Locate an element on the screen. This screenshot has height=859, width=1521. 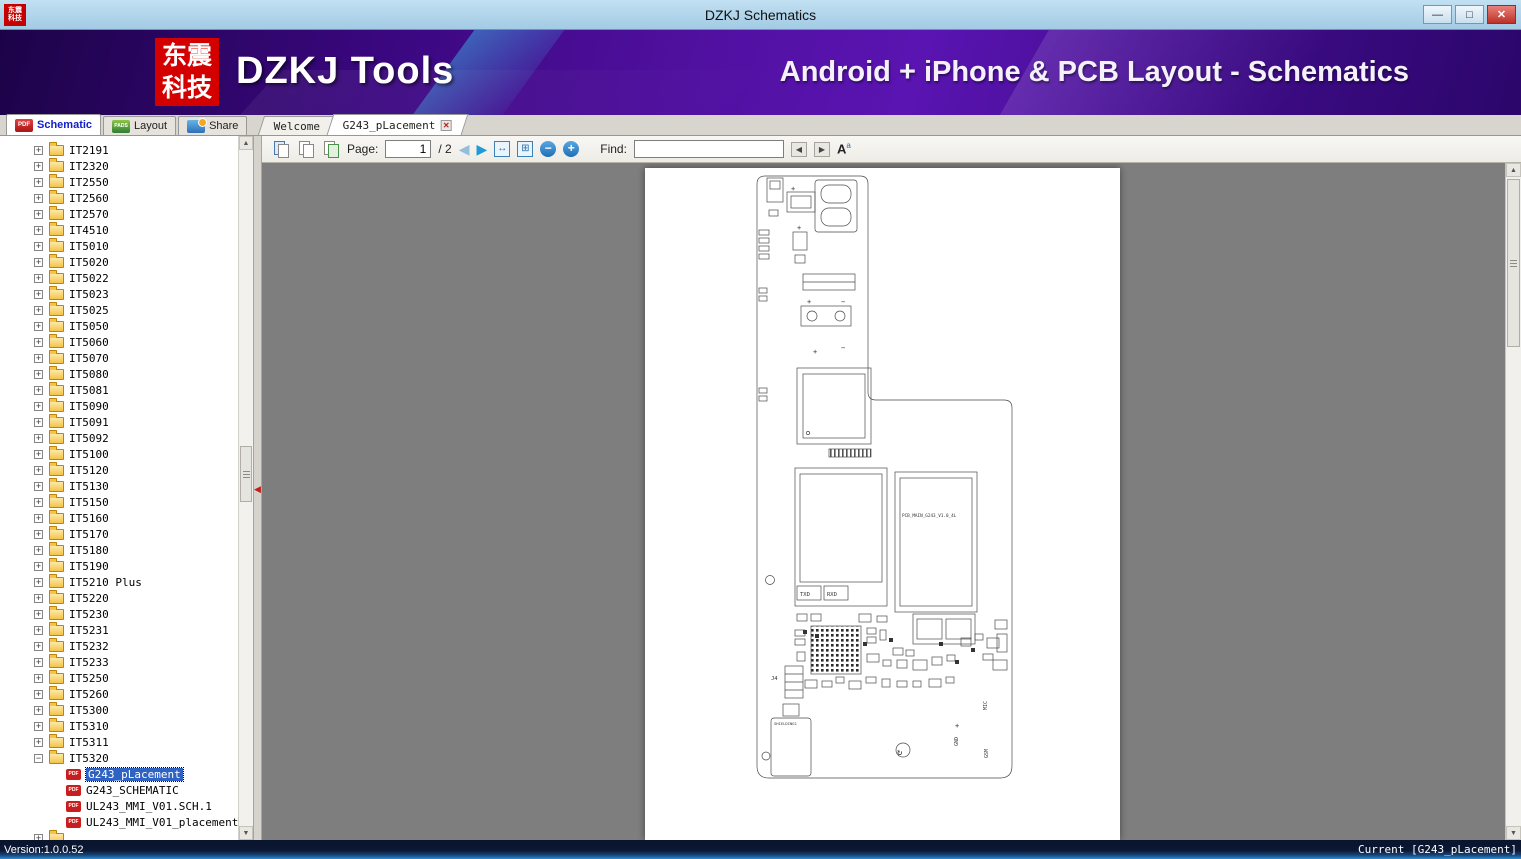
panel-splitter: ◀ is located at coordinates (258, 488).